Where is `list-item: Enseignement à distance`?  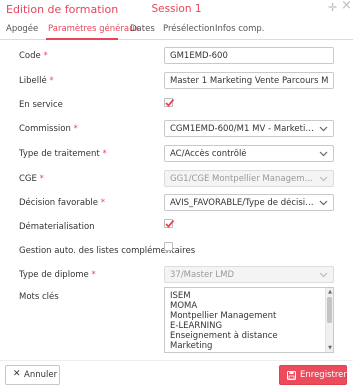
list-item: Enseignement à distance is located at coordinates (224, 336).